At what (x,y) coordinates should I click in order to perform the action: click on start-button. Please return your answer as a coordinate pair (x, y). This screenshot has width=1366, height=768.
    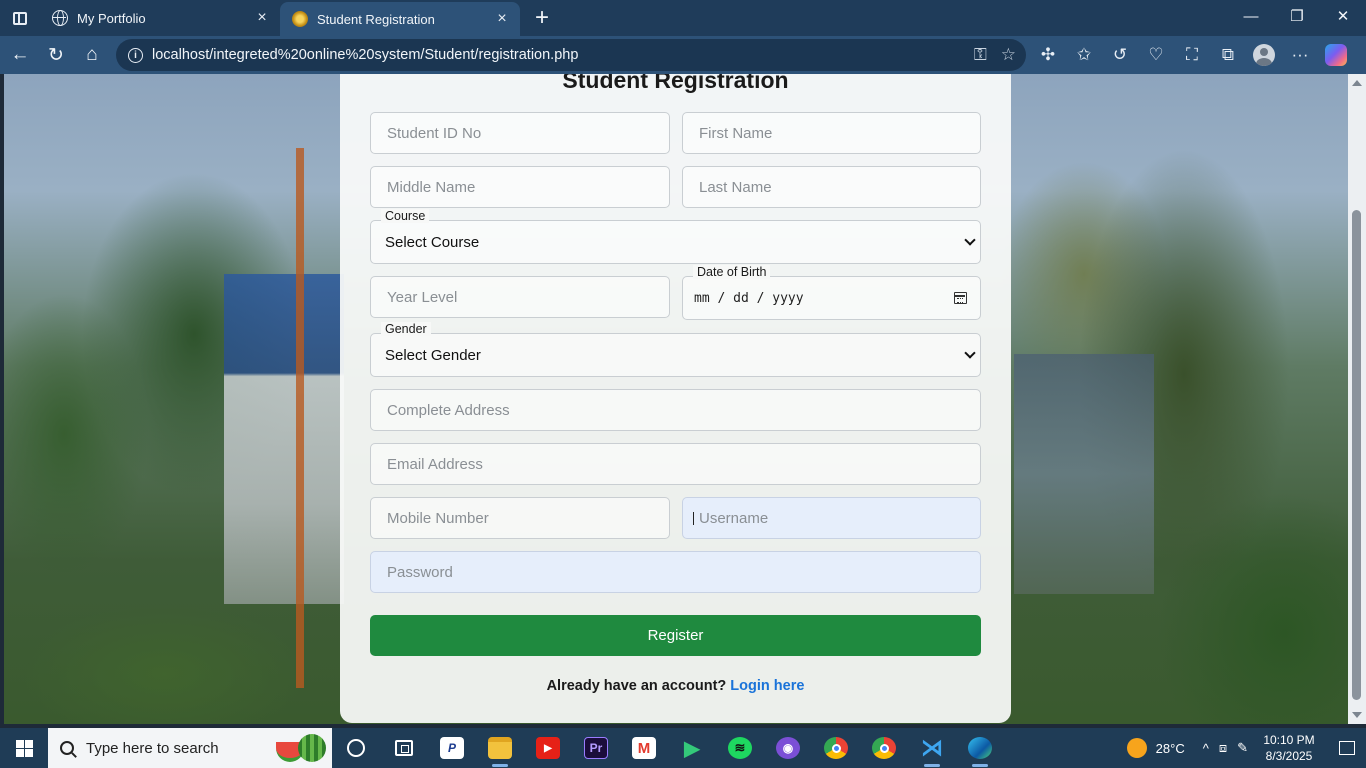
    Looking at the image, I should click on (24, 748).